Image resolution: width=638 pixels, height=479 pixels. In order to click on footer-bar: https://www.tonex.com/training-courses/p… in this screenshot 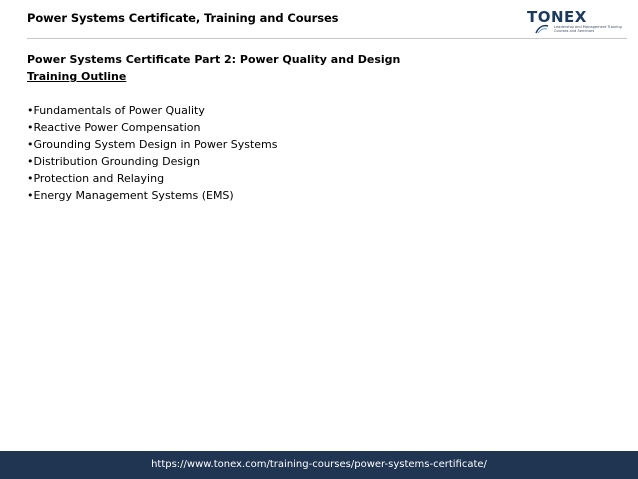, I will do `click(319, 465)`.